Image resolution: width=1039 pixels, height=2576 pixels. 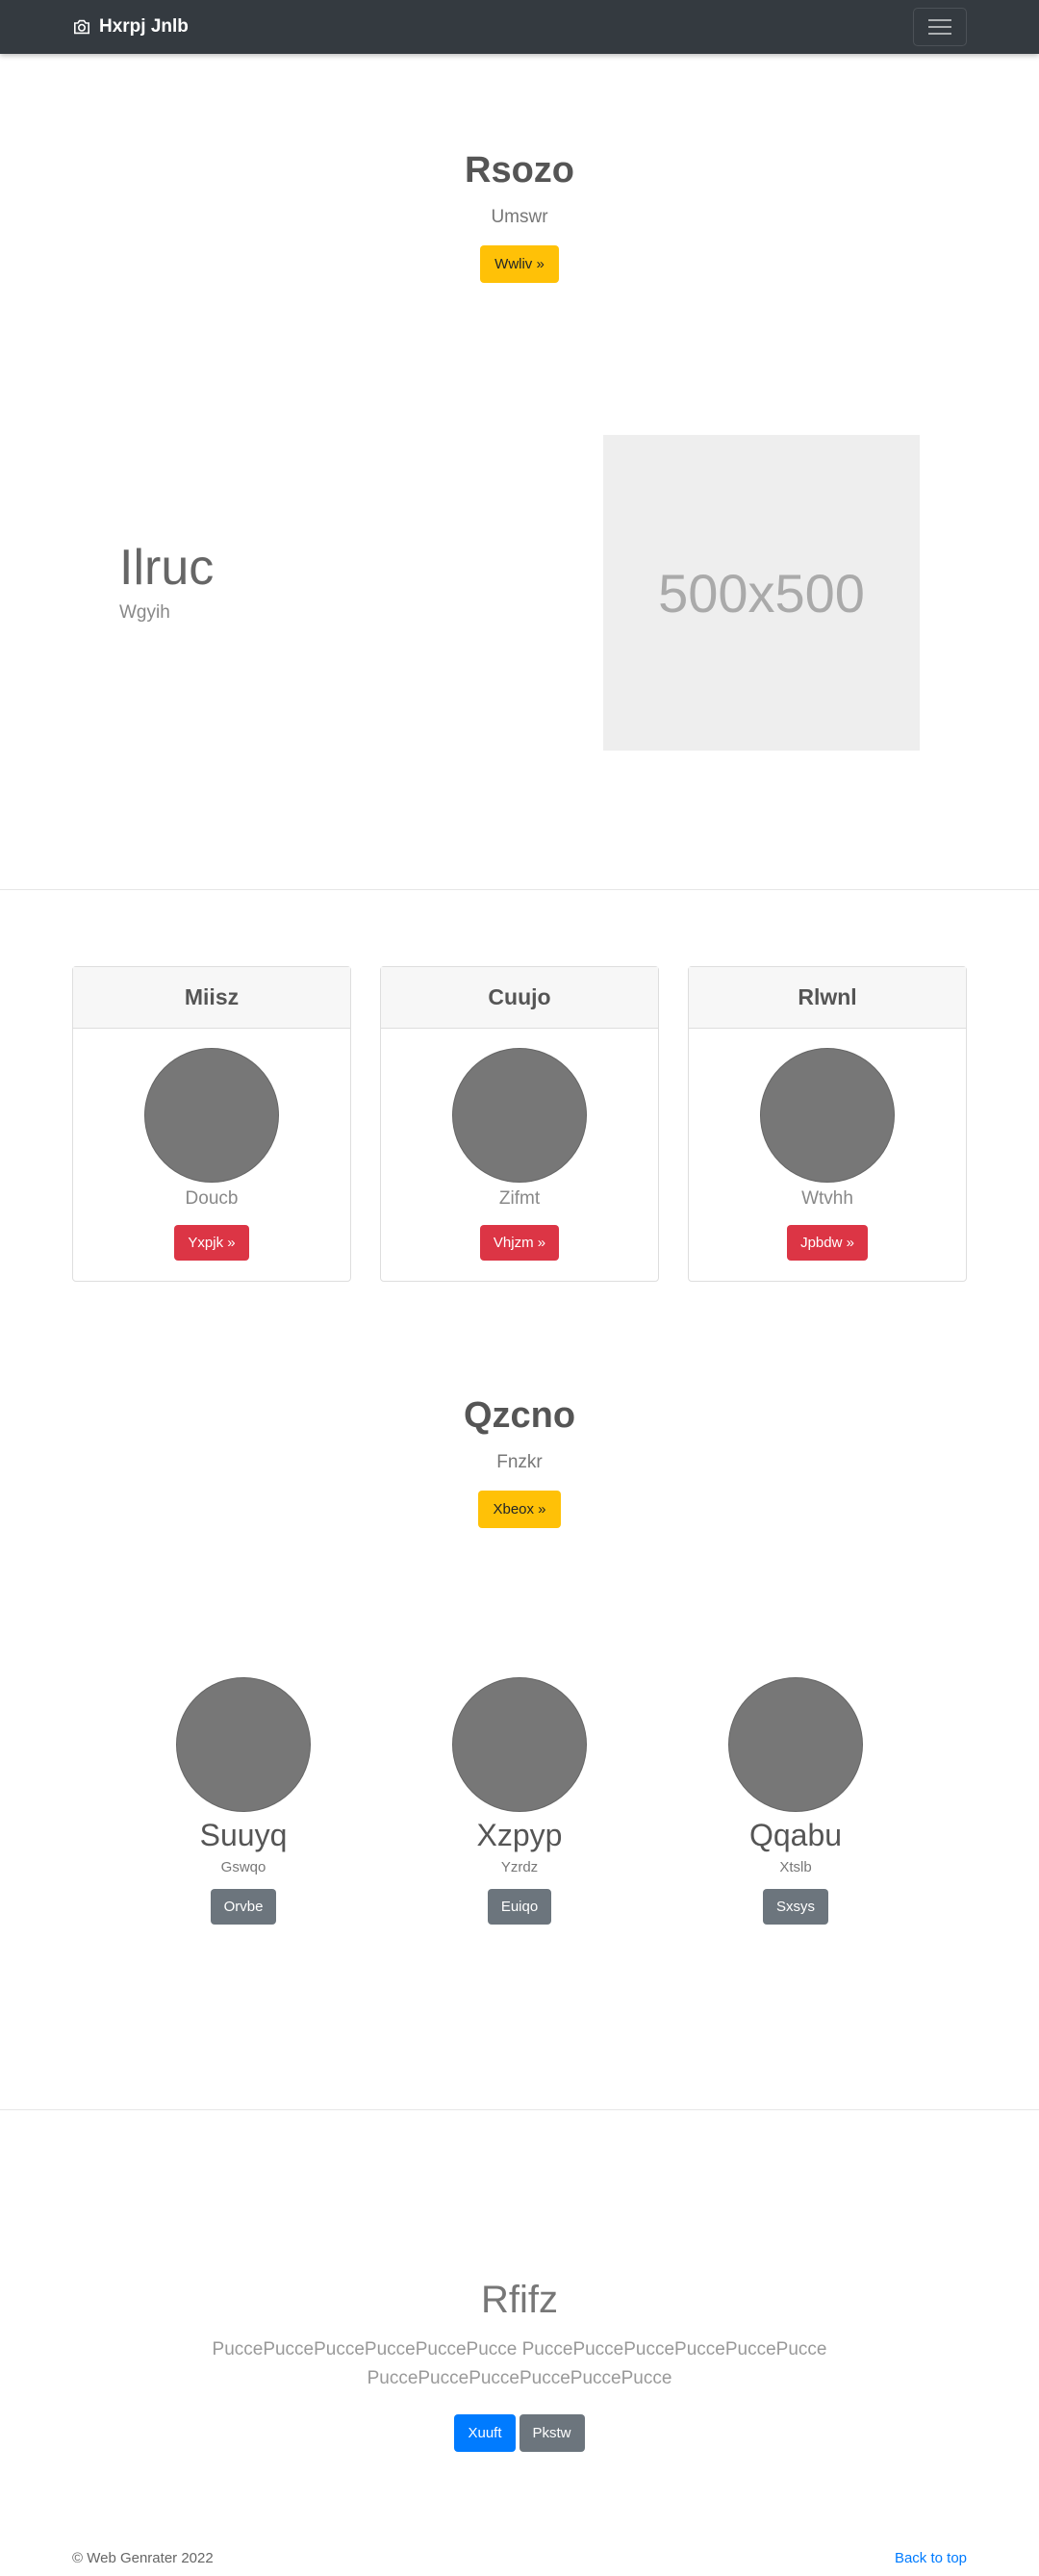 What do you see at coordinates (519, 1835) in the screenshot?
I see `member-name: Xzpyp` at bounding box center [519, 1835].